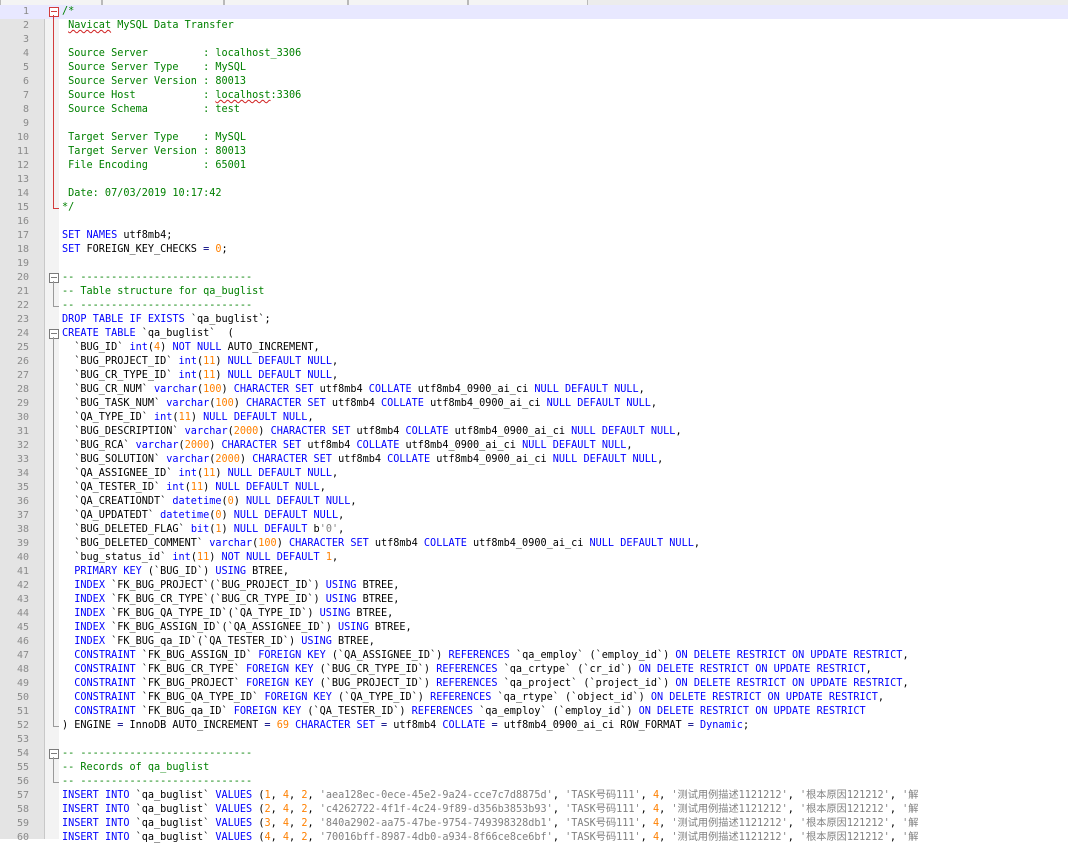 The image size is (1068, 845). Describe the element at coordinates (22, 837) in the screenshot. I see `line-number: 60` at that location.